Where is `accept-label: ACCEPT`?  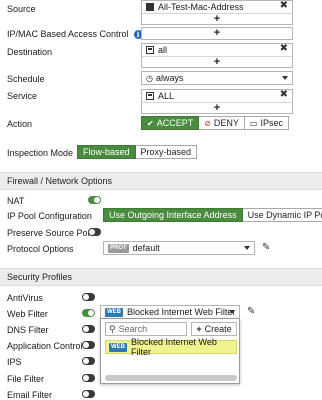 accept-label: ACCEPT is located at coordinates (175, 123).